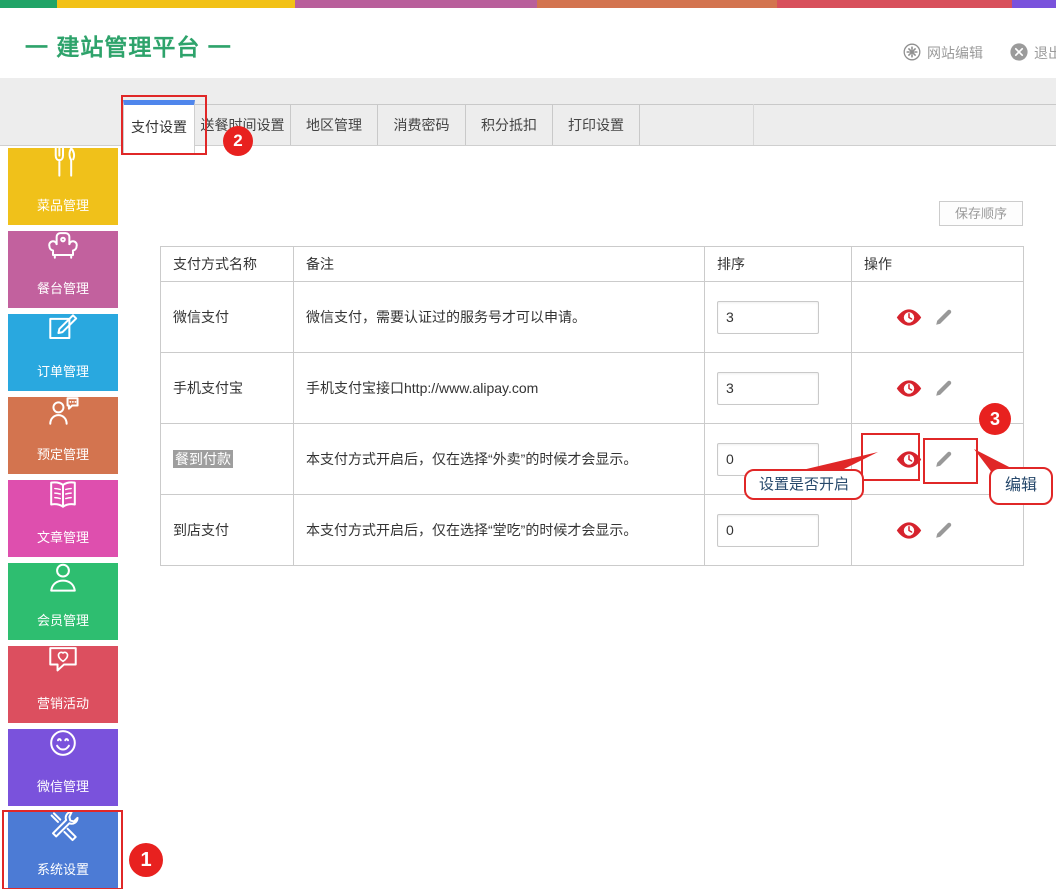 The width and height of the screenshot is (1056, 889). I want to click on sidebar-item-label: 餐台管理, so click(62, 288).